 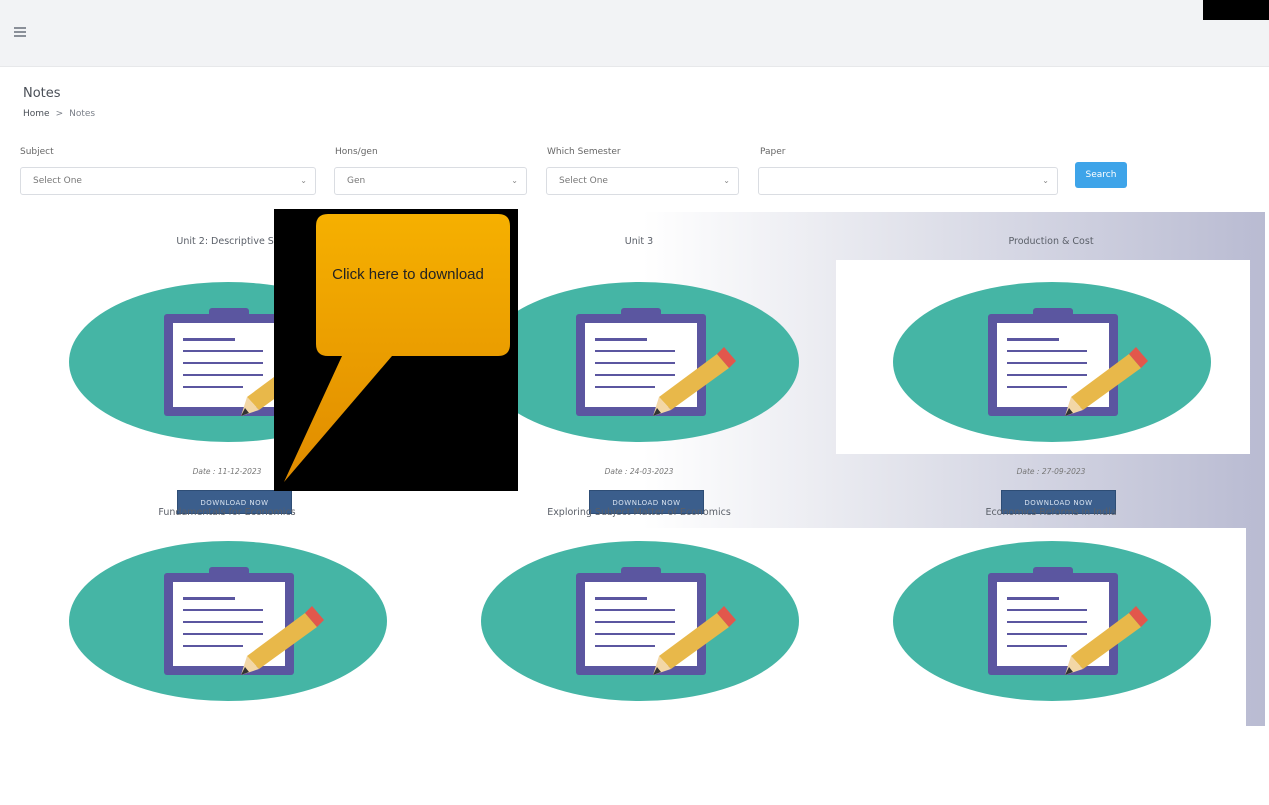 What do you see at coordinates (773, 152) in the screenshot?
I see `paper-label: Paper` at bounding box center [773, 152].